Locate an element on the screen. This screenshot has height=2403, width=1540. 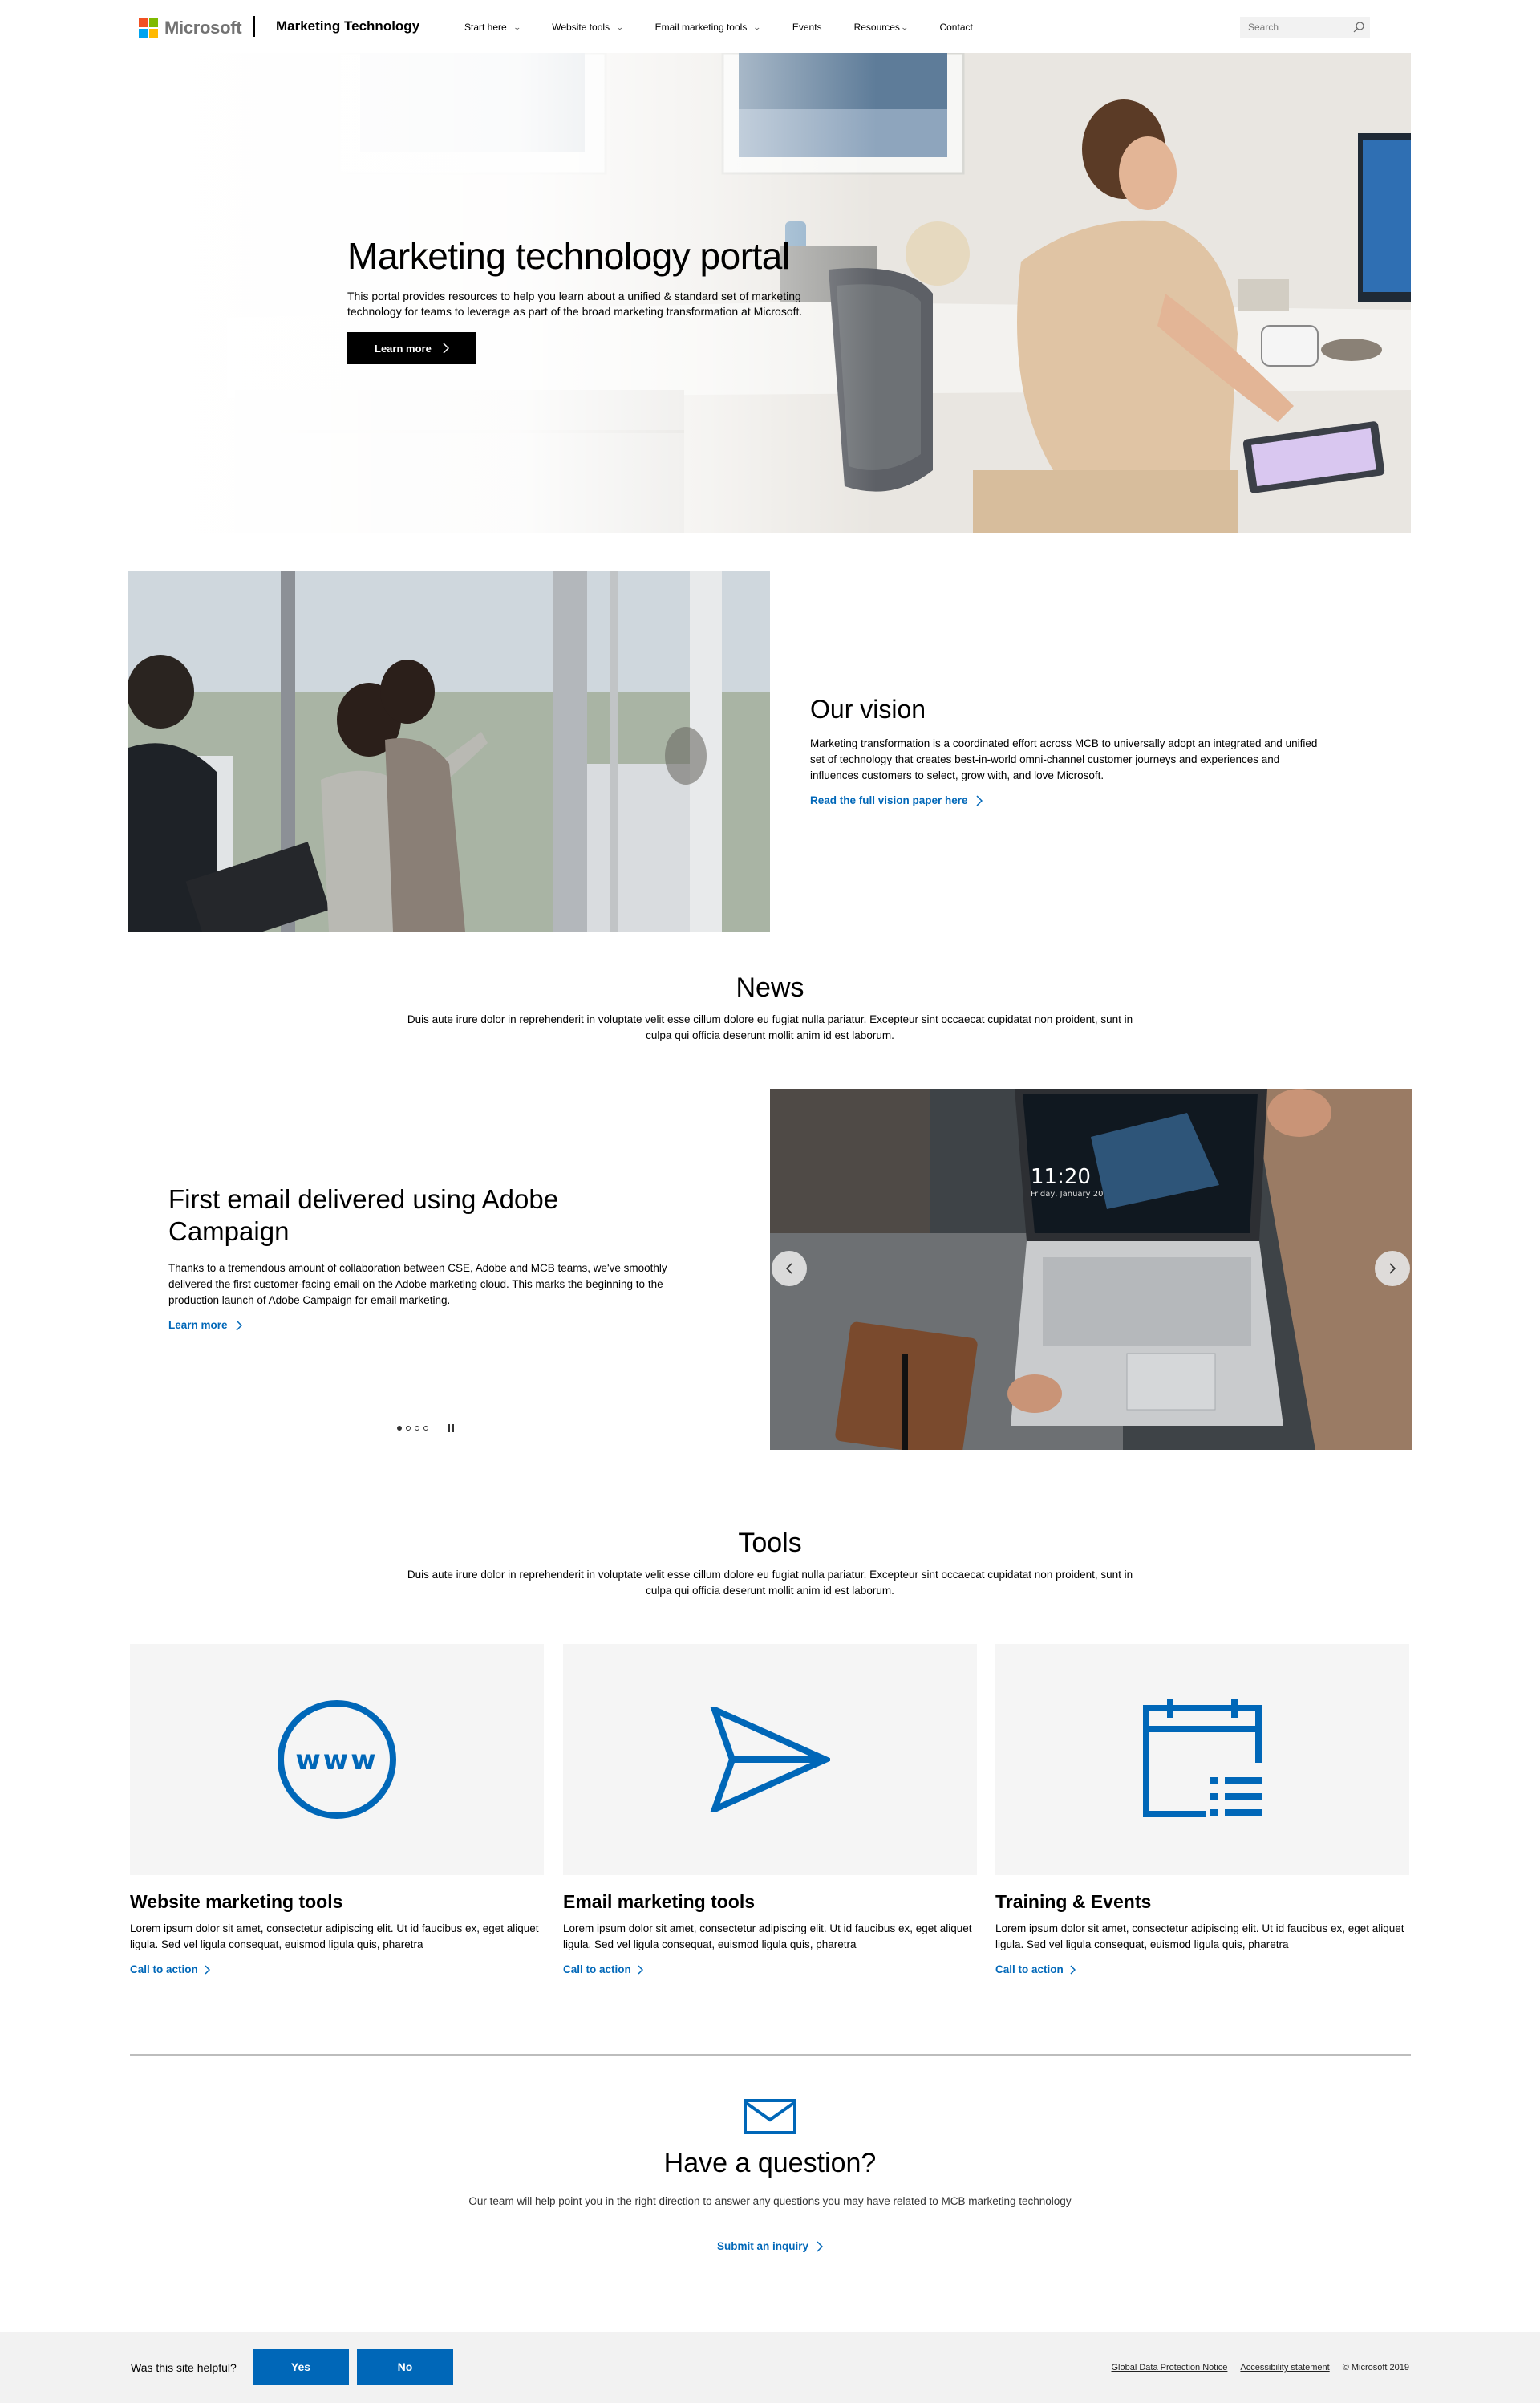
paper-plane-icon is located at coordinates (770, 1760).